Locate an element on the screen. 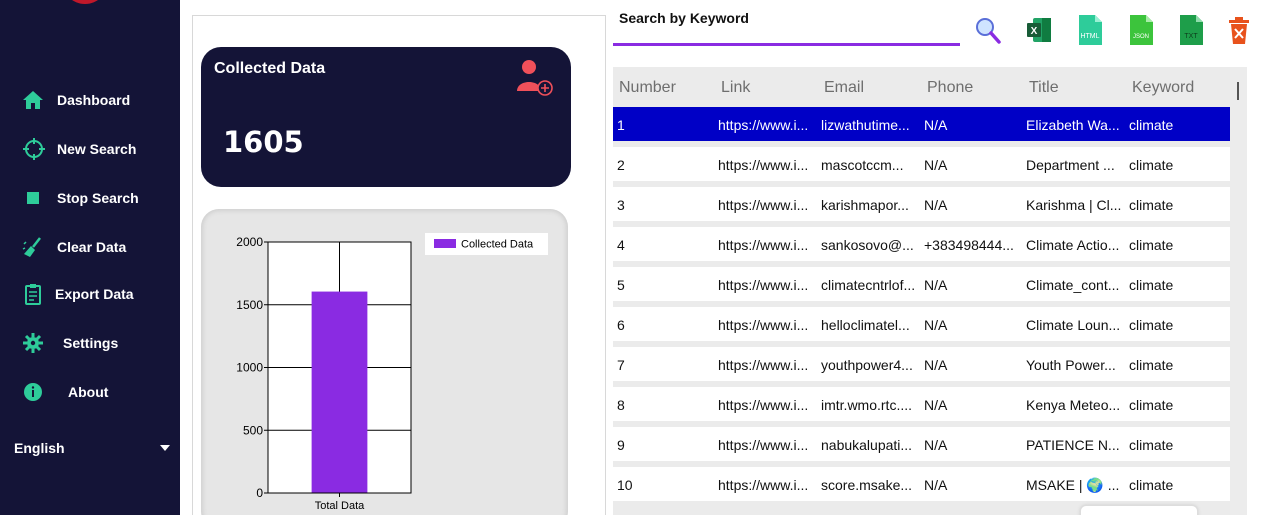 The height and width of the screenshot is (515, 1288). clipboard-icon is located at coordinates (33, 294).